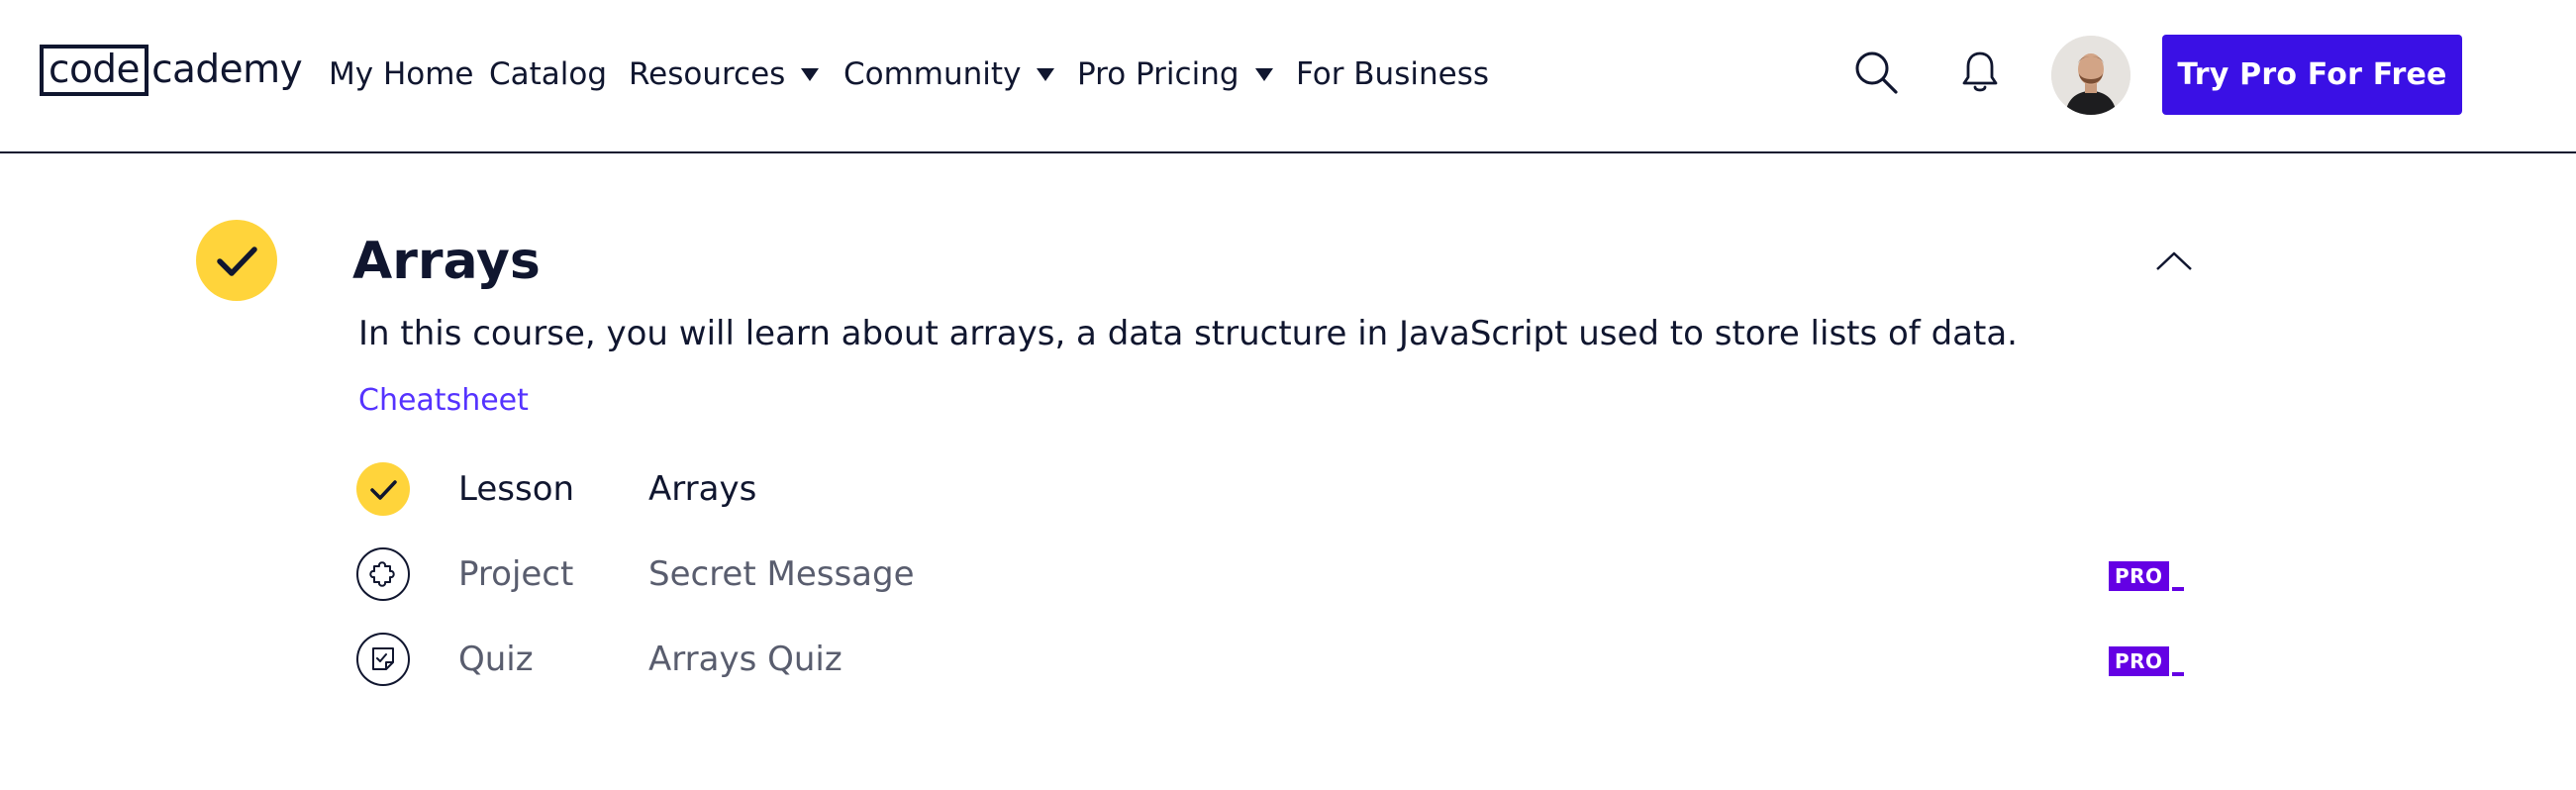 This screenshot has width=2576, height=790. Describe the element at coordinates (516, 574) in the screenshot. I see `item-type: Project` at that location.